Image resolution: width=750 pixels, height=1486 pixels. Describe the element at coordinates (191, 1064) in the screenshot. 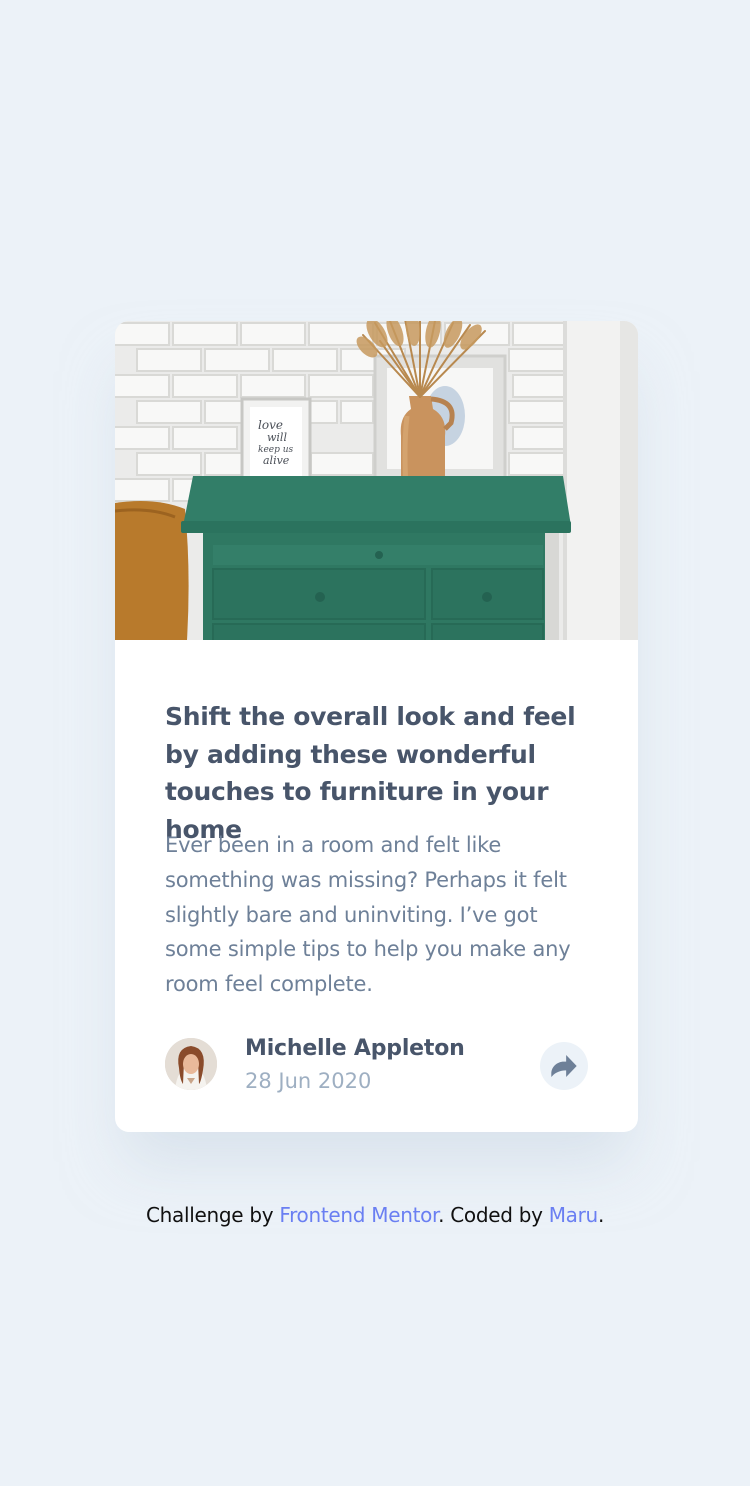

I see `author-avatar` at that location.